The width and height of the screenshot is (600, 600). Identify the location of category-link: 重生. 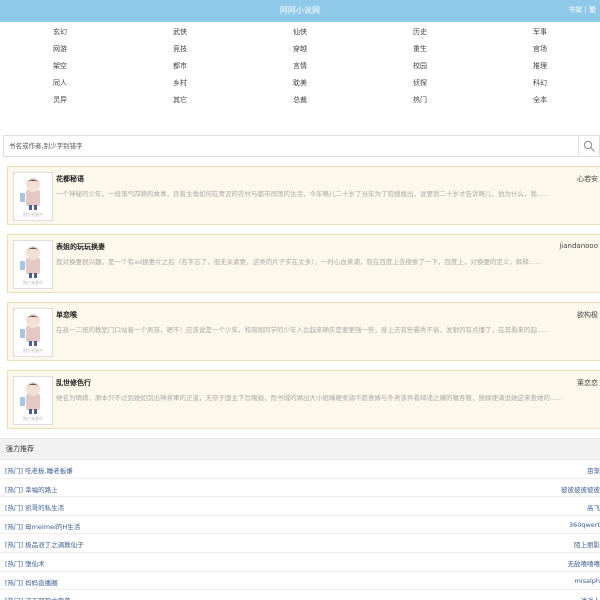
(420, 49).